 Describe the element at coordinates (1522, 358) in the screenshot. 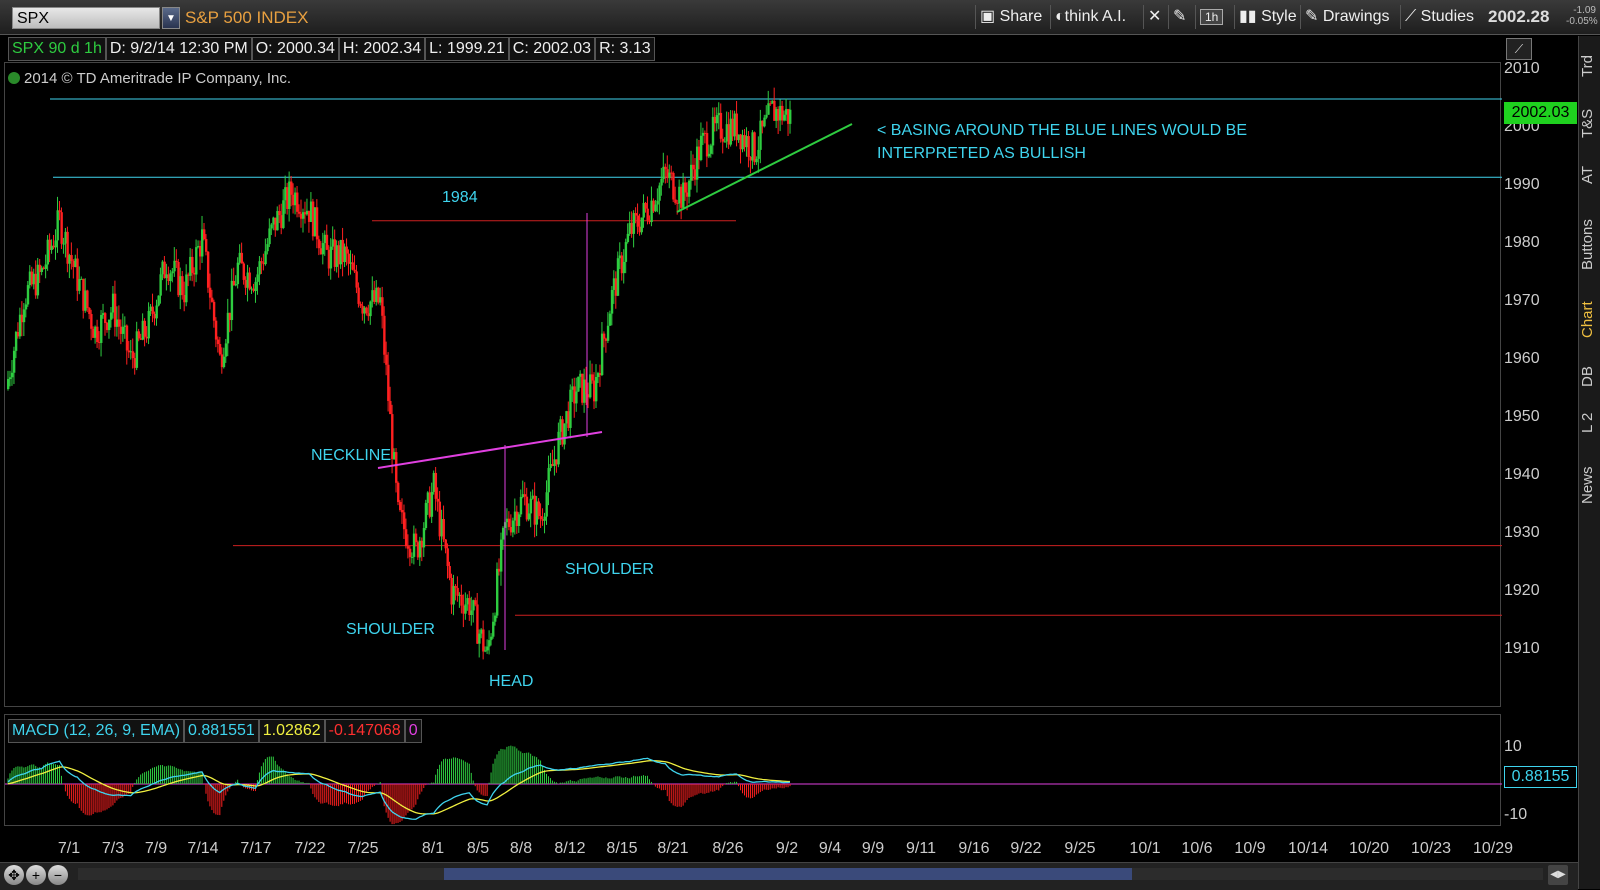

I see `price-tick-label: 1960` at that location.